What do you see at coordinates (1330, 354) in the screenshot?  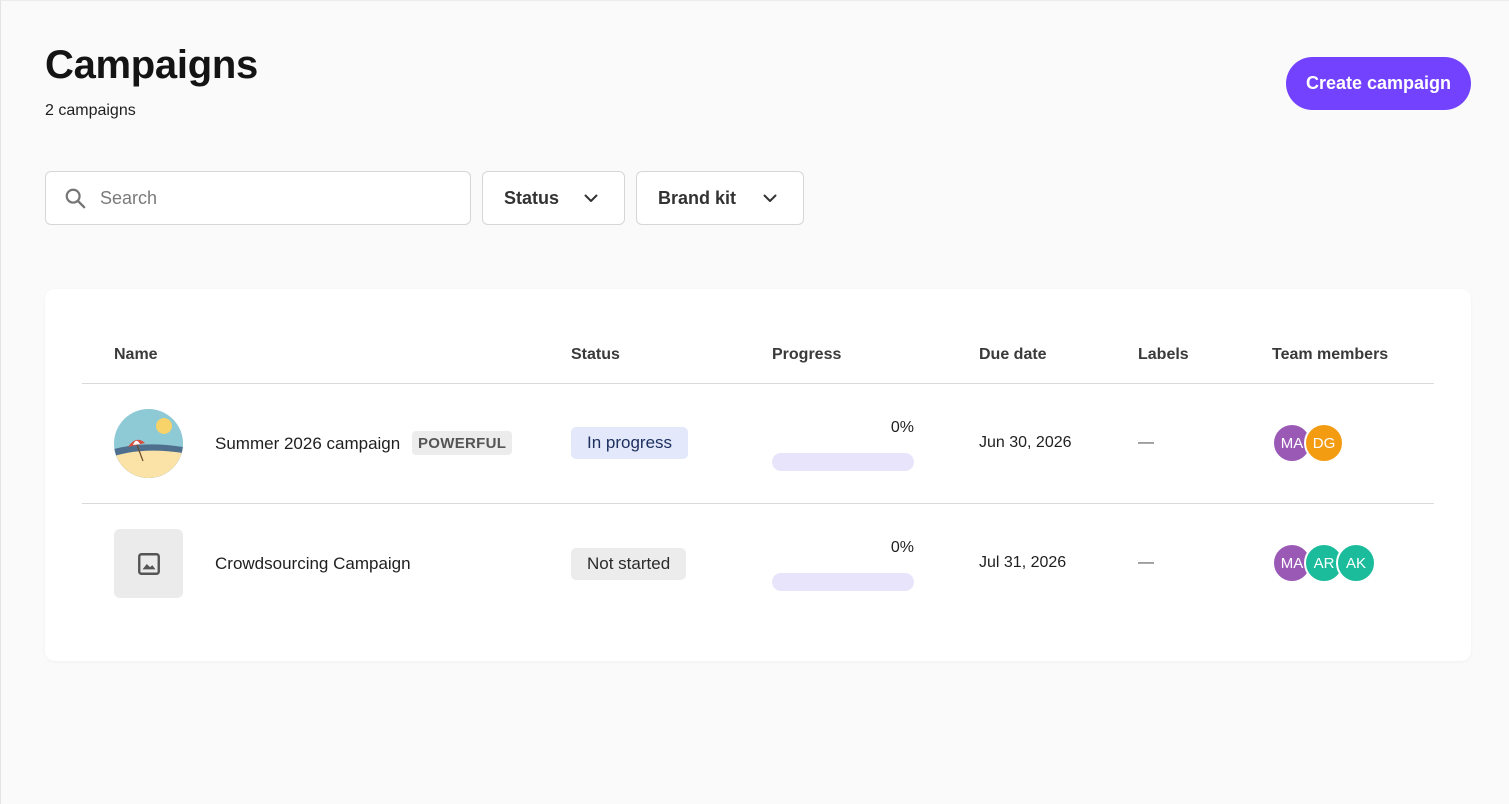 I see `column-header-team-members: Team members` at bounding box center [1330, 354].